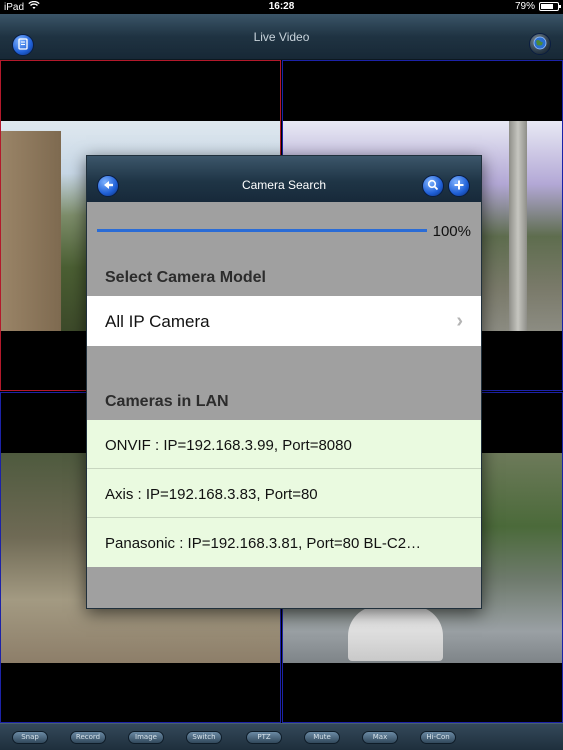  I want to click on camera-entry-label: Axis : IP=192.168.3.83, Port=80, so click(211, 494).